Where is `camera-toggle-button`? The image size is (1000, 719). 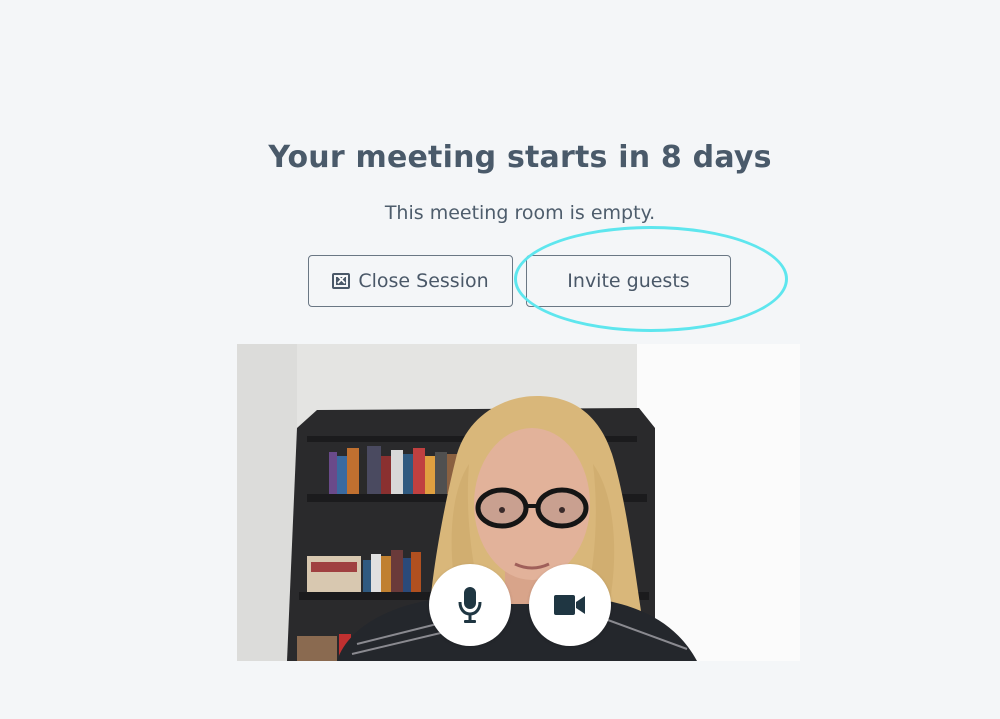 camera-toggle-button is located at coordinates (570, 605).